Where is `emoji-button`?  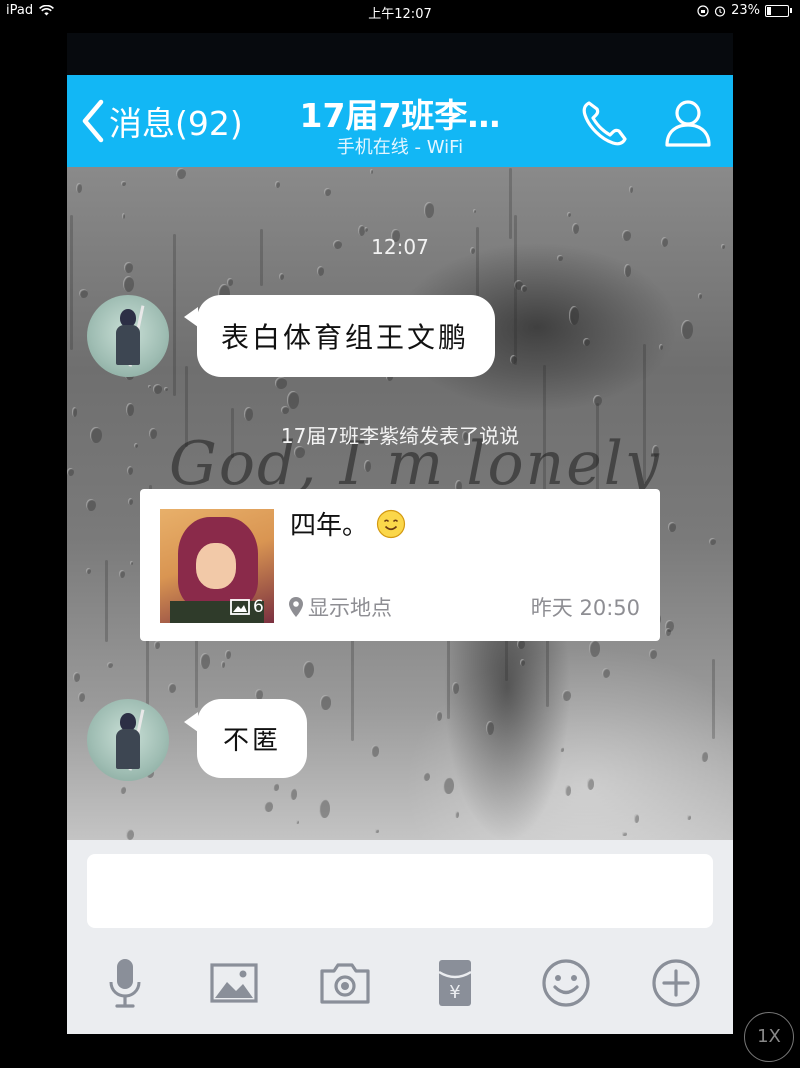 emoji-button is located at coordinates (566, 983).